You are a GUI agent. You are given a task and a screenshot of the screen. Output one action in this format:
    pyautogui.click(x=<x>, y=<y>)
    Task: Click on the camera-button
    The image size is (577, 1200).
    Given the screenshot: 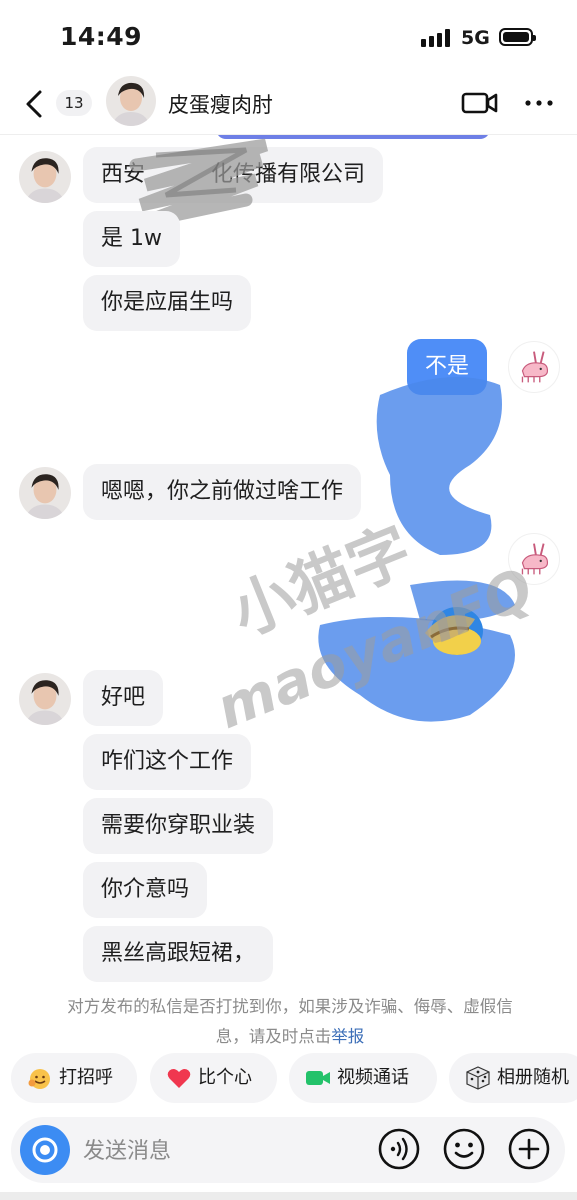 What is the action you would take?
    pyautogui.click(x=45, y=1150)
    